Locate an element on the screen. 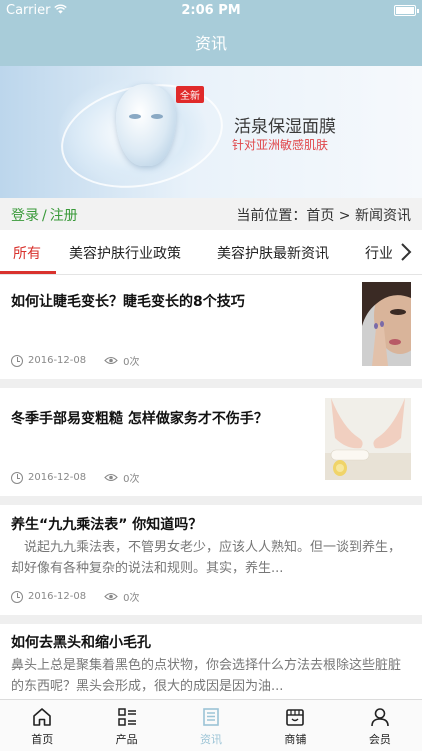 The width and height of the screenshot is (422, 751). article-title: 如何让睫毛变长？睫毛变长的8个技巧 is located at coordinates (128, 301).